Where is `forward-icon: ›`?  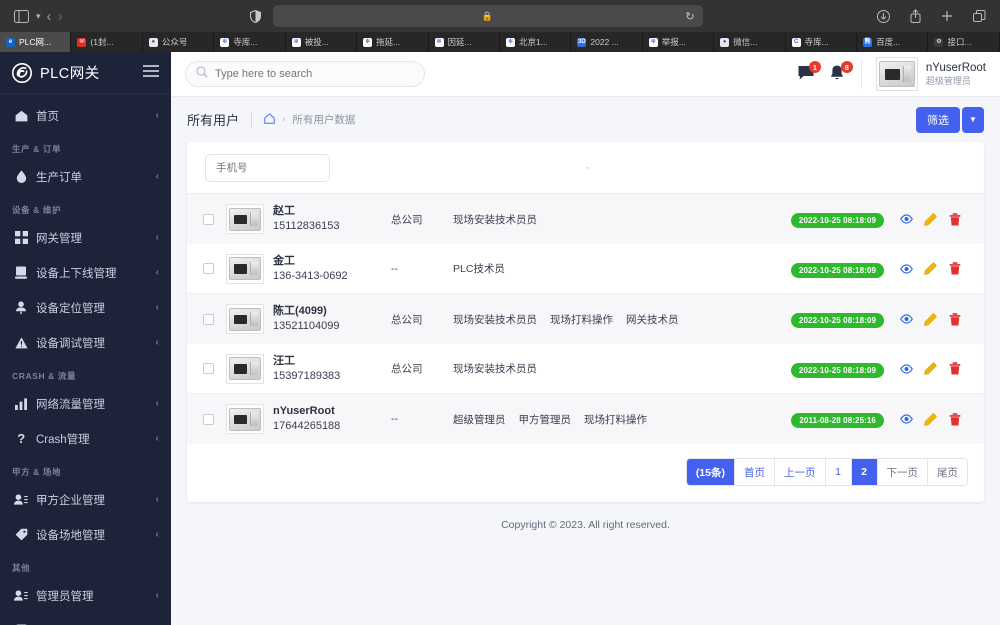
forward-icon: › is located at coordinates (60, 16).